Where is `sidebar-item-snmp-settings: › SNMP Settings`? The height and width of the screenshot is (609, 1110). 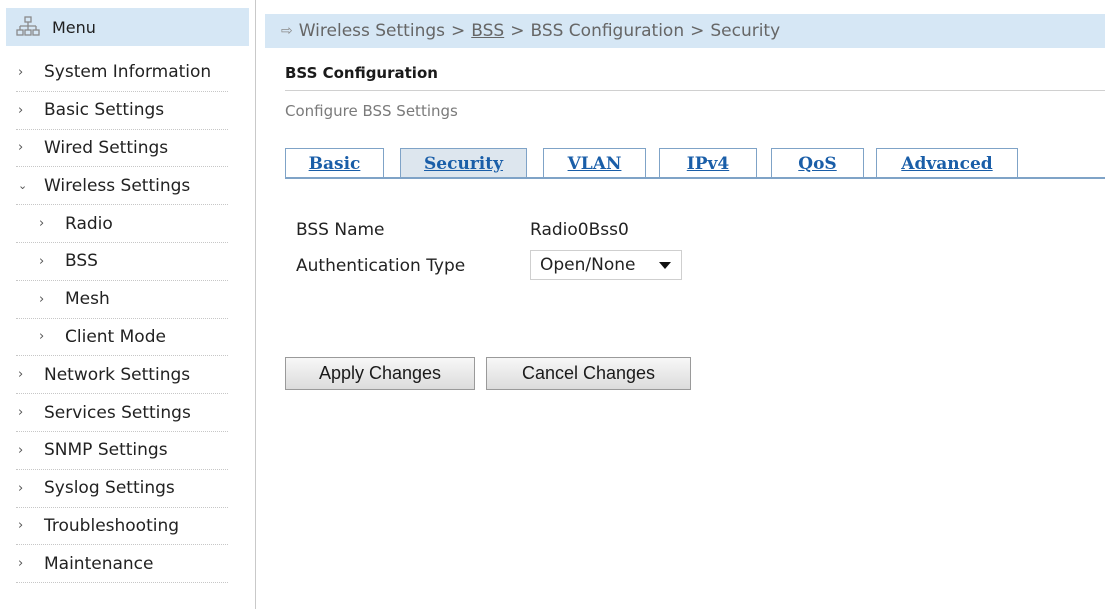
sidebar-item-snmp-settings: › SNMP Settings is located at coordinates (122, 451).